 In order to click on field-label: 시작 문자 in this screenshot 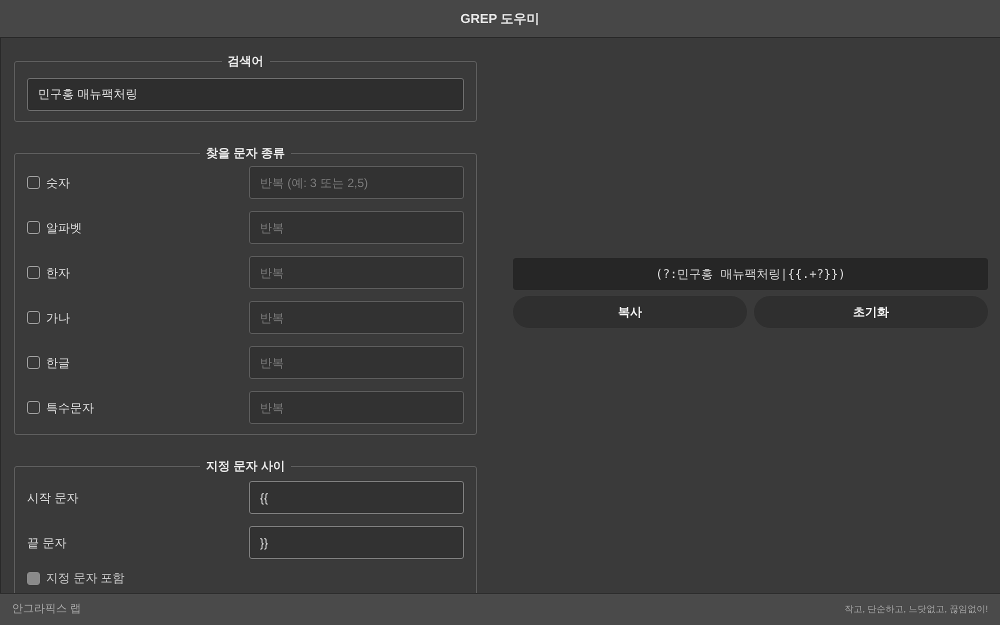, I will do `click(52, 498)`.